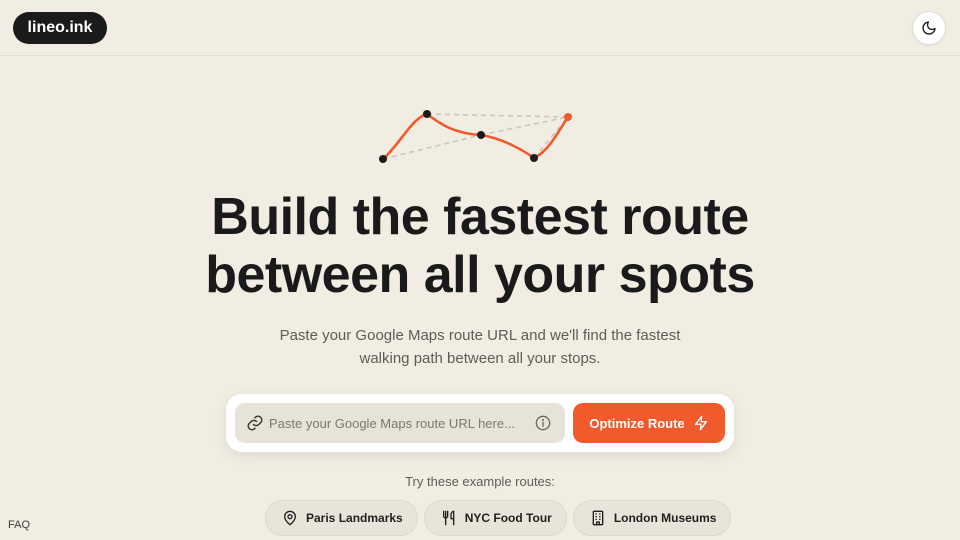 The height and width of the screenshot is (540, 960). I want to click on title-line-2: between all your spots, so click(480, 275).